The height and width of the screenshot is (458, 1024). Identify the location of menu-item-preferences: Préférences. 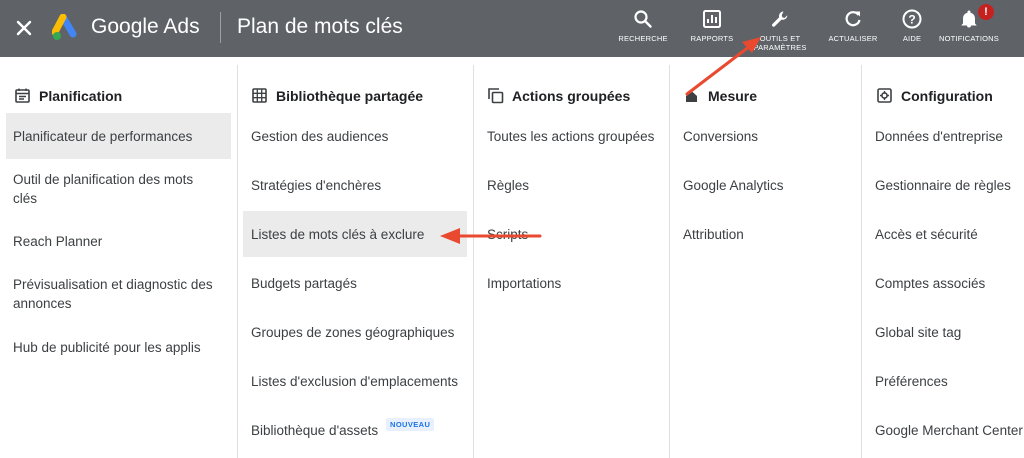
(911, 381).